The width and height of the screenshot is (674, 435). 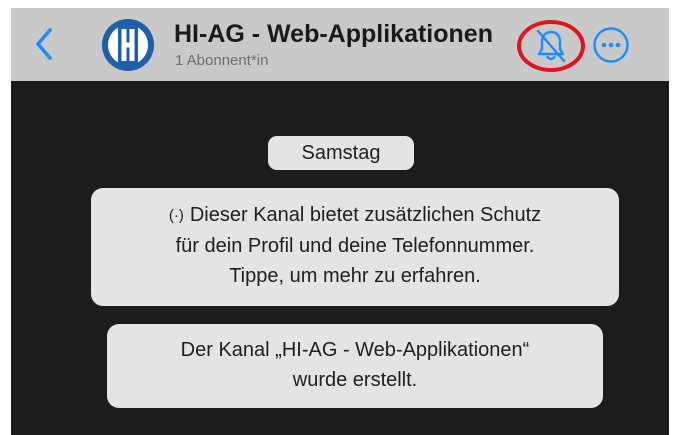 I want to click on date-separator: Samstag, so click(x=341, y=153).